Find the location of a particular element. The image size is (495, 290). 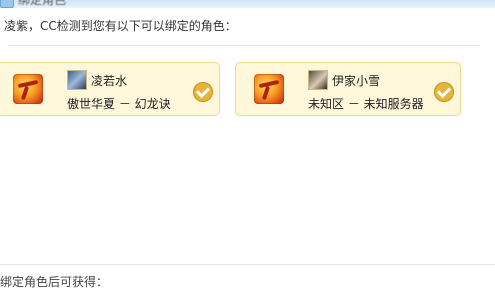

role-server: 傲世华夏 － 幻龙诀 is located at coordinates (119, 104).